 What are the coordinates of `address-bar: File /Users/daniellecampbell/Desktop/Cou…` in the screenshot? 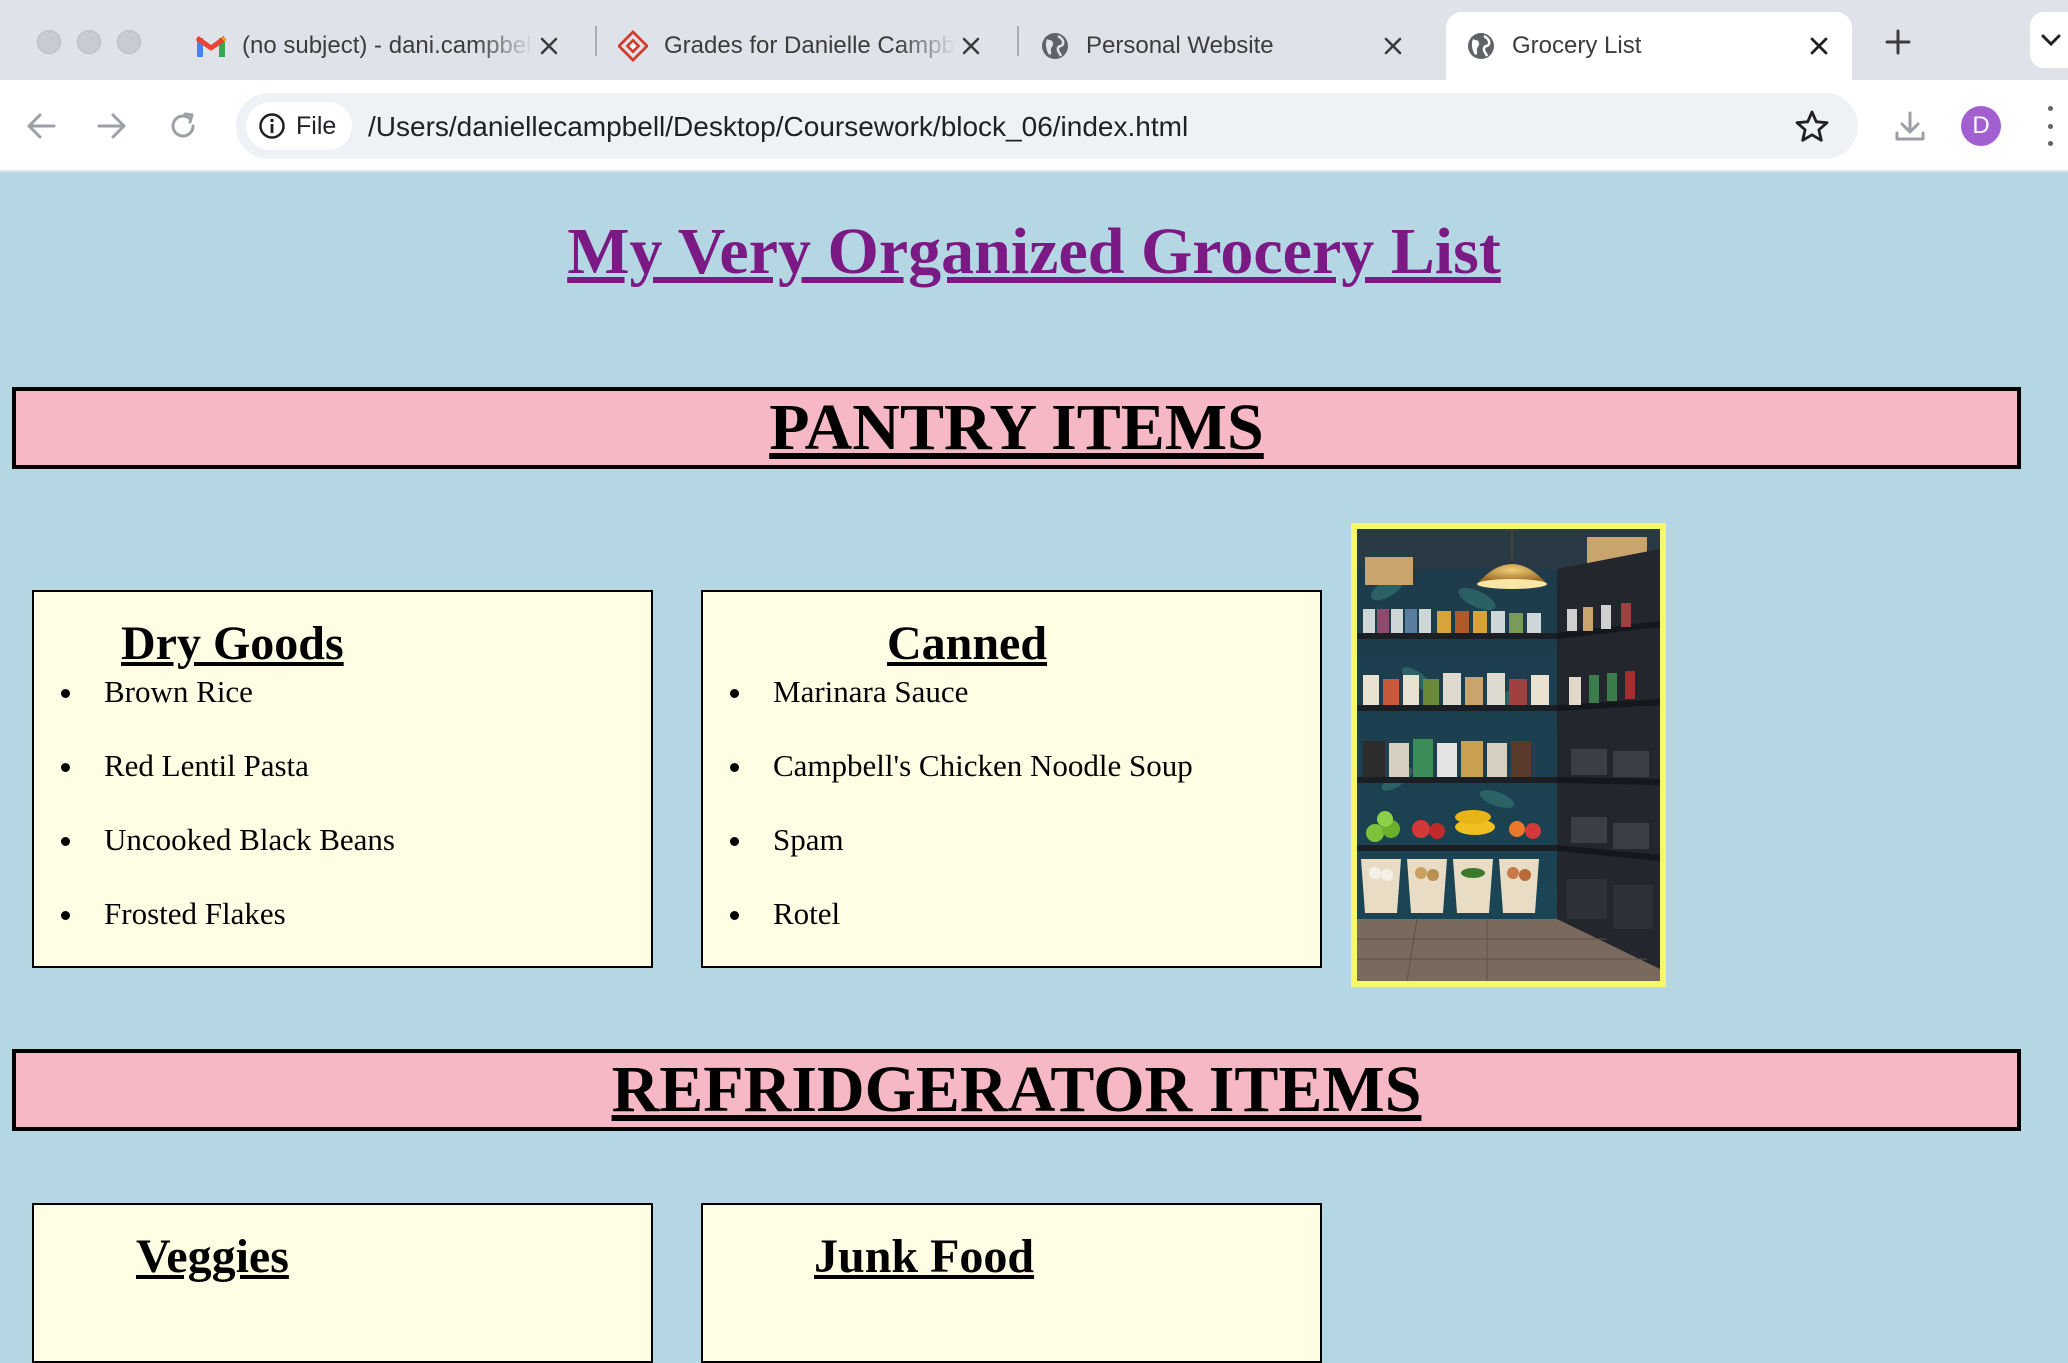 It's located at (1047, 126).